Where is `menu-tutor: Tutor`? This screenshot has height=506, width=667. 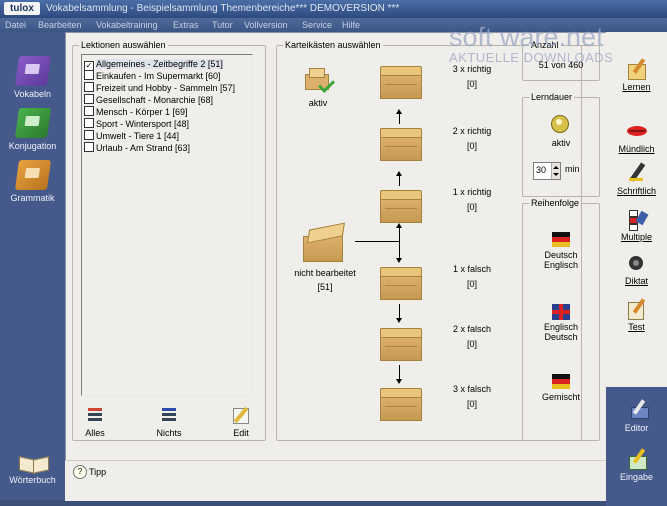
menu-tutor: Tutor is located at coordinates (222, 25).